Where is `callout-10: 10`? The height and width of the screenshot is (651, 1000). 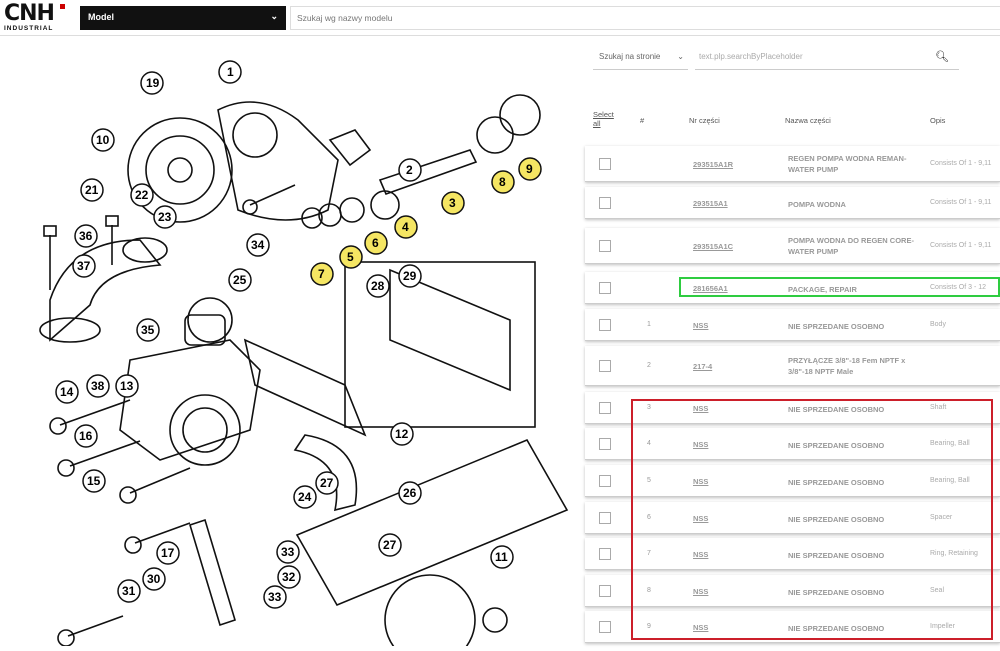
callout-10: 10 is located at coordinates (103, 140).